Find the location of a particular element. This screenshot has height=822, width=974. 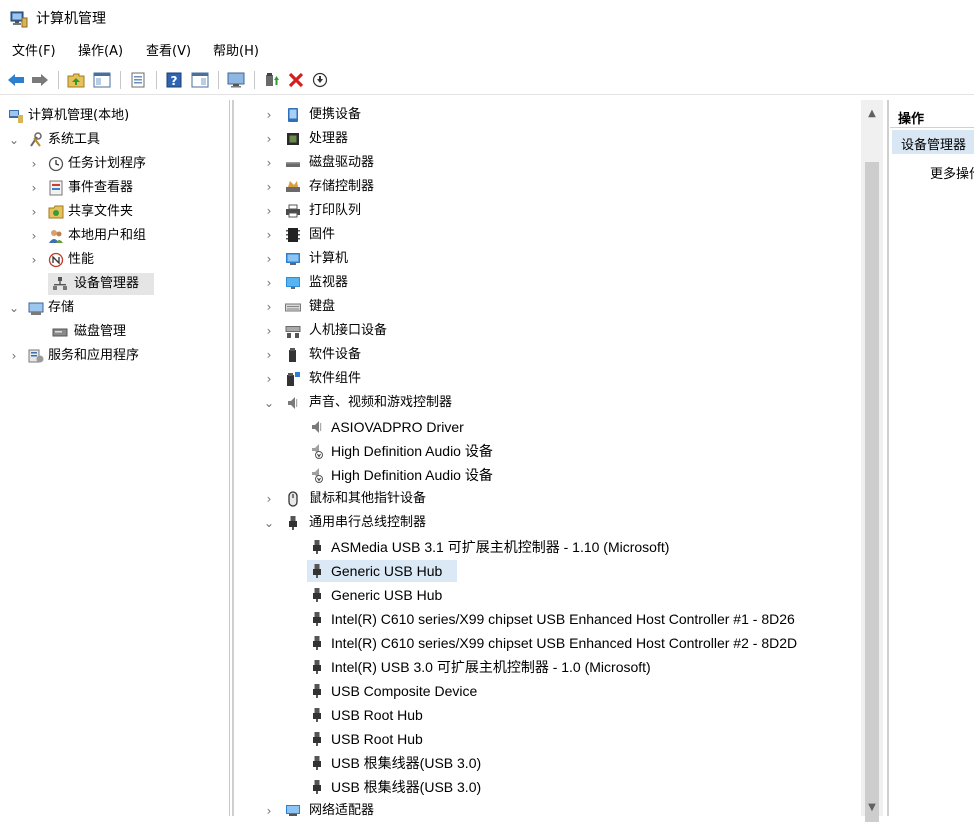

event-viewer-icon is located at coordinates (56, 188).